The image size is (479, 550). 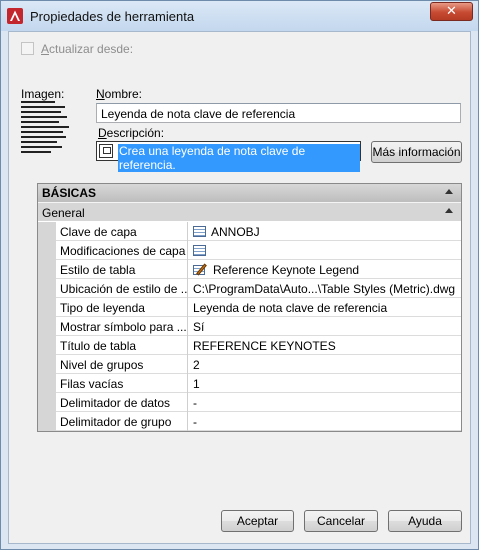 I want to click on update-from-label: Actualizar desde:, so click(x=87, y=49).